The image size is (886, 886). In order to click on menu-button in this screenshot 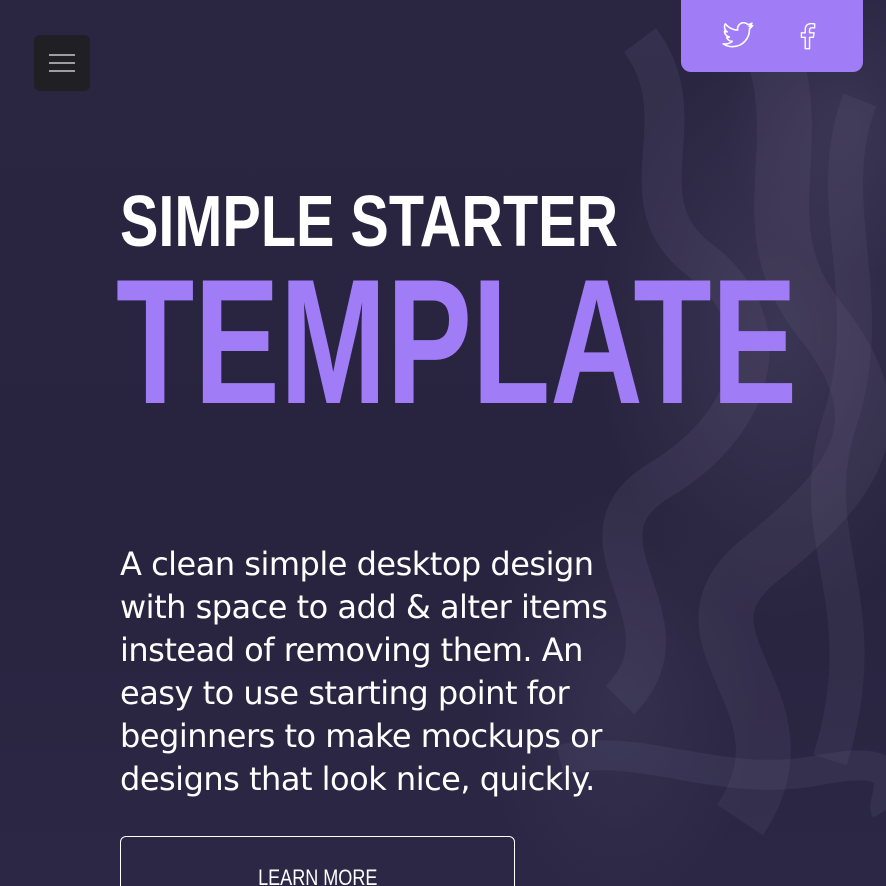, I will do `click(62, 63)`.